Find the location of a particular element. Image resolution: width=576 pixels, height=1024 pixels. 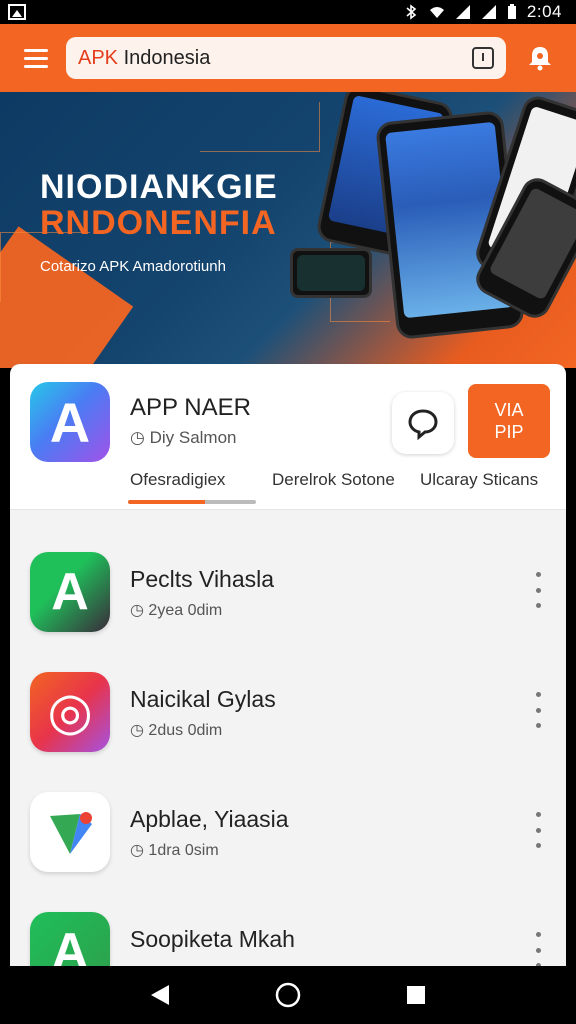

list-item: Apblae, Yiaasia ◷ 1dra 0sim is located at coordinates (288, 852).